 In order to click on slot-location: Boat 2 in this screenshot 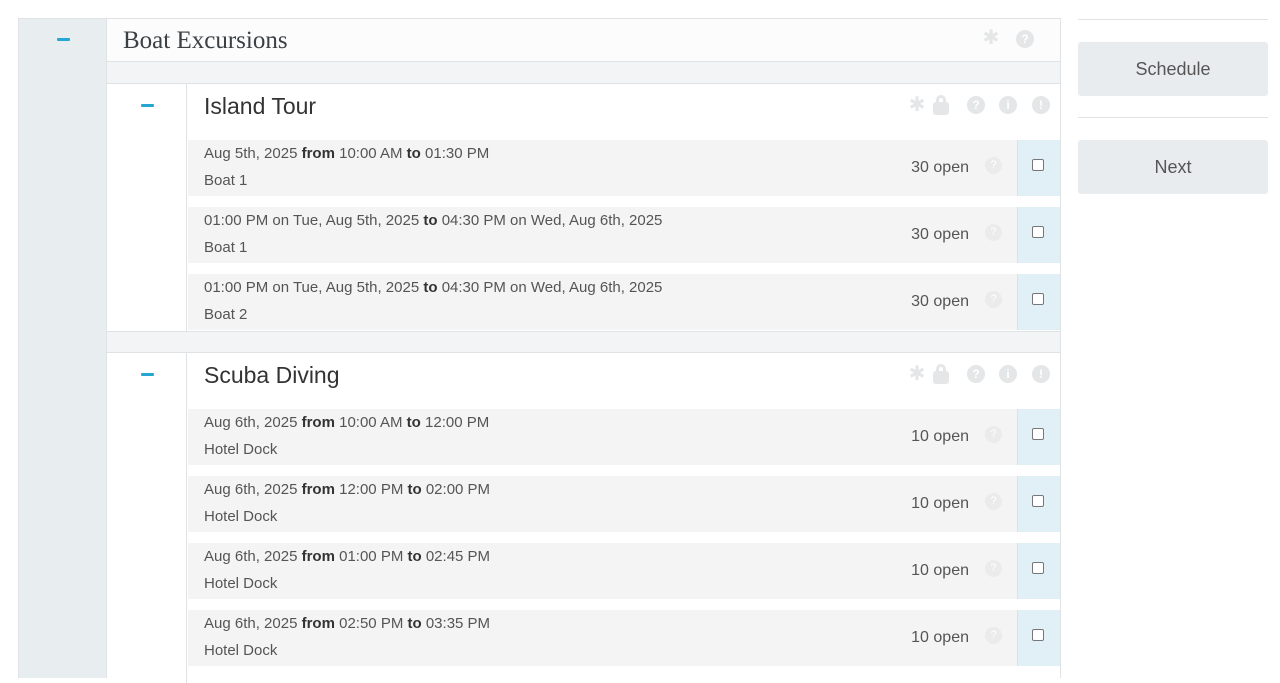, I will do `click(226, 314)`.